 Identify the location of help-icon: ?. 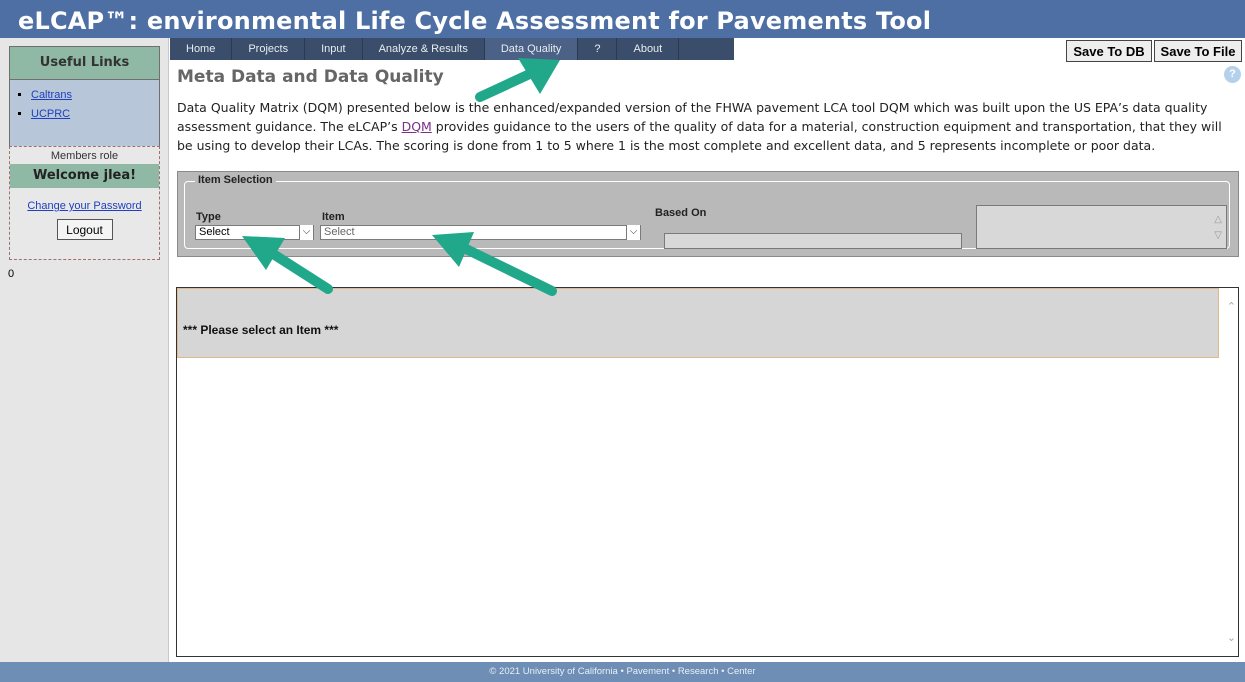
(1232, 74).